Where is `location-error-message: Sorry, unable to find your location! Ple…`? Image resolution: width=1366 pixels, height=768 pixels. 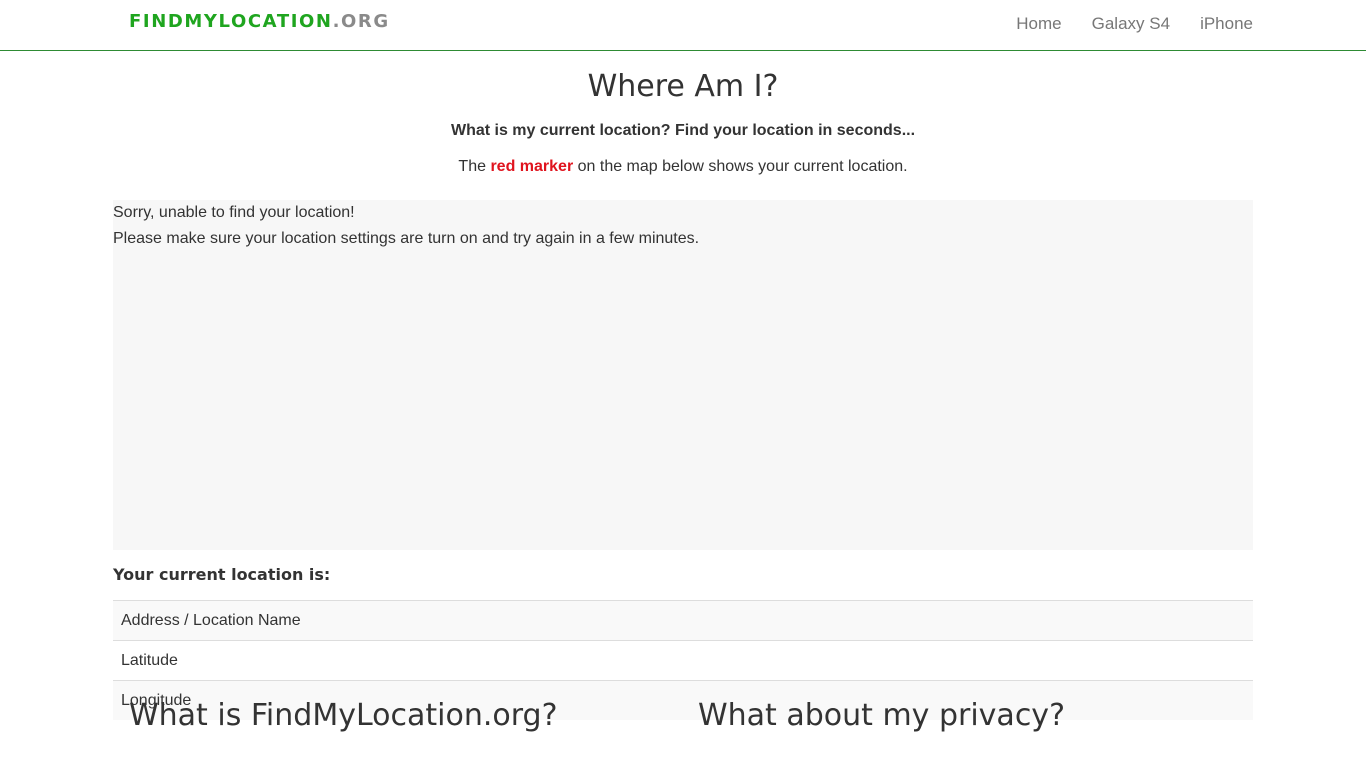
location-error-message: Sorry, unable to find your location! Ple… is located at coordinates (683, 226).